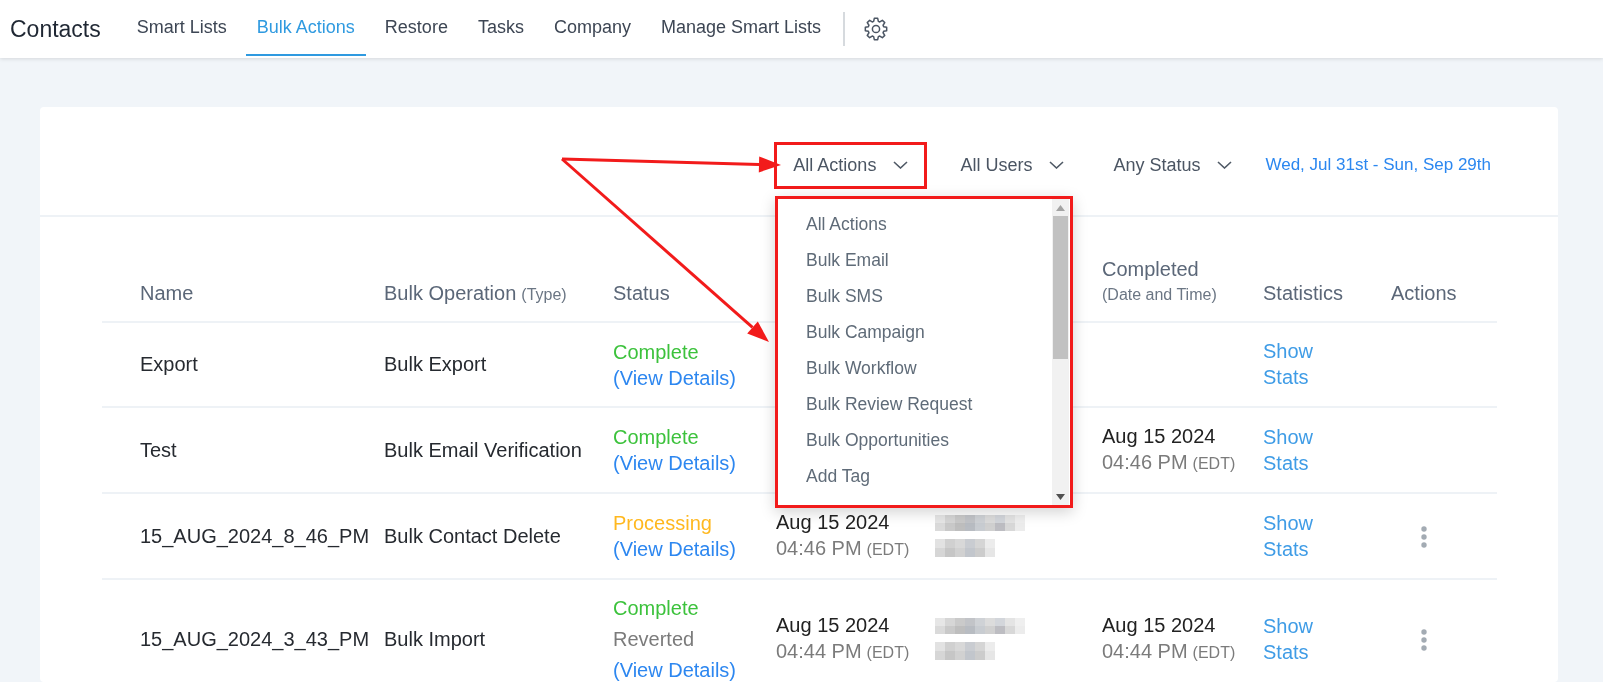 This screenshot has height=682, width=1603. What do you see at coordinates (877, 440) in the screenshot?
I see `menu-item: Bulk Opportunities` at bounding box center [877, 440].